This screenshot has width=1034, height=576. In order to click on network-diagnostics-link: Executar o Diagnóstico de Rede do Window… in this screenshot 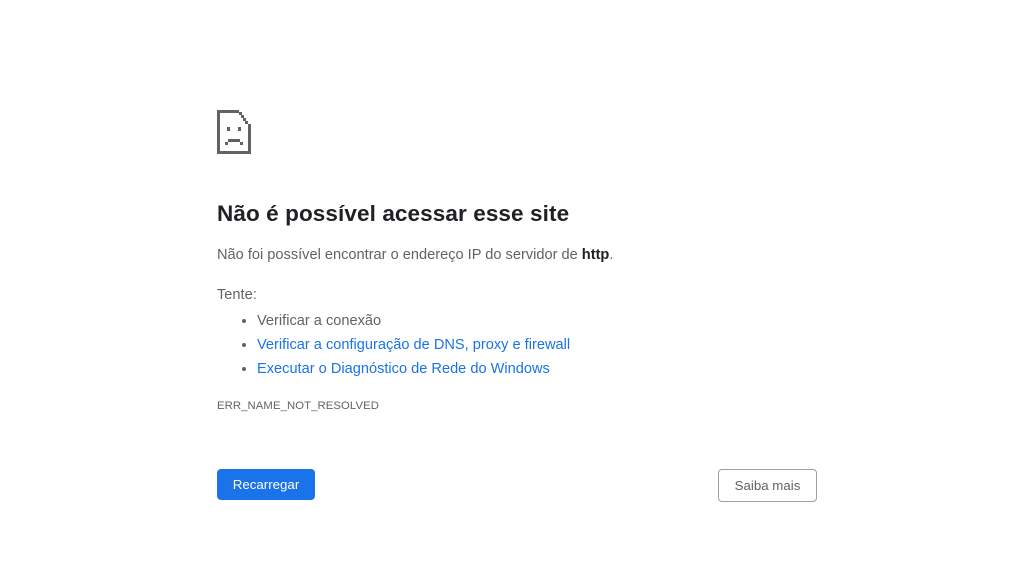, I will do `click(403, 369)`.